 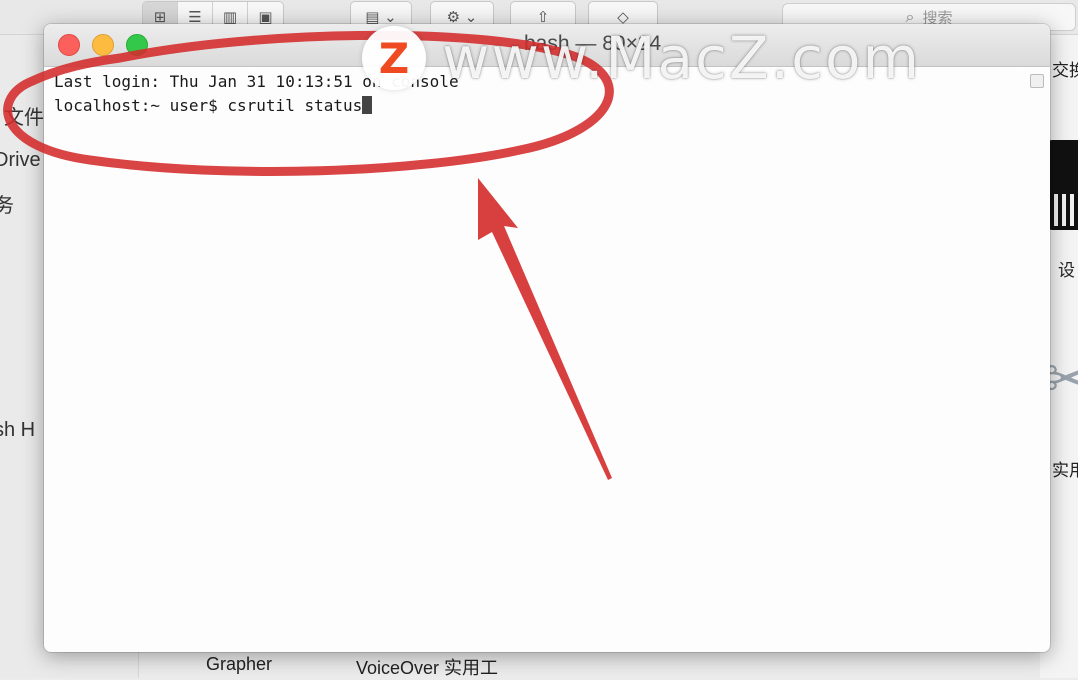 What do you see at coordinates (394, 58) in the screenshot?
I see `macz-logo: Z` at bounding box center [394, 58].